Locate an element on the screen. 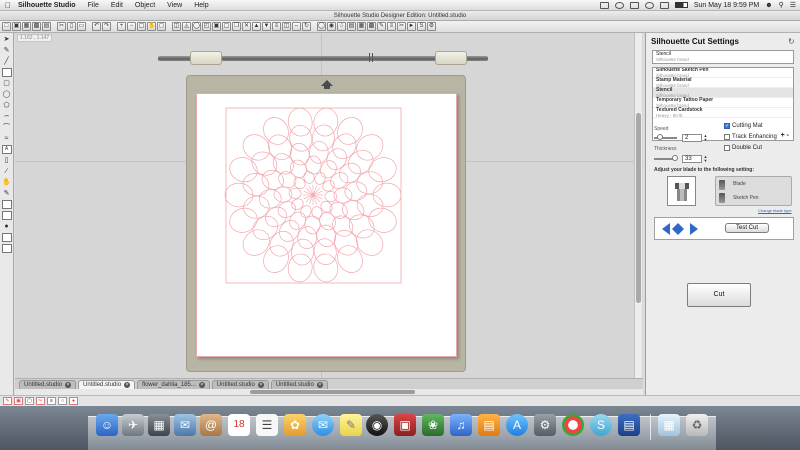 The height and width of the screenshot is (450, 800). mail-icon: ✉ is located at coordinates (185, 425).